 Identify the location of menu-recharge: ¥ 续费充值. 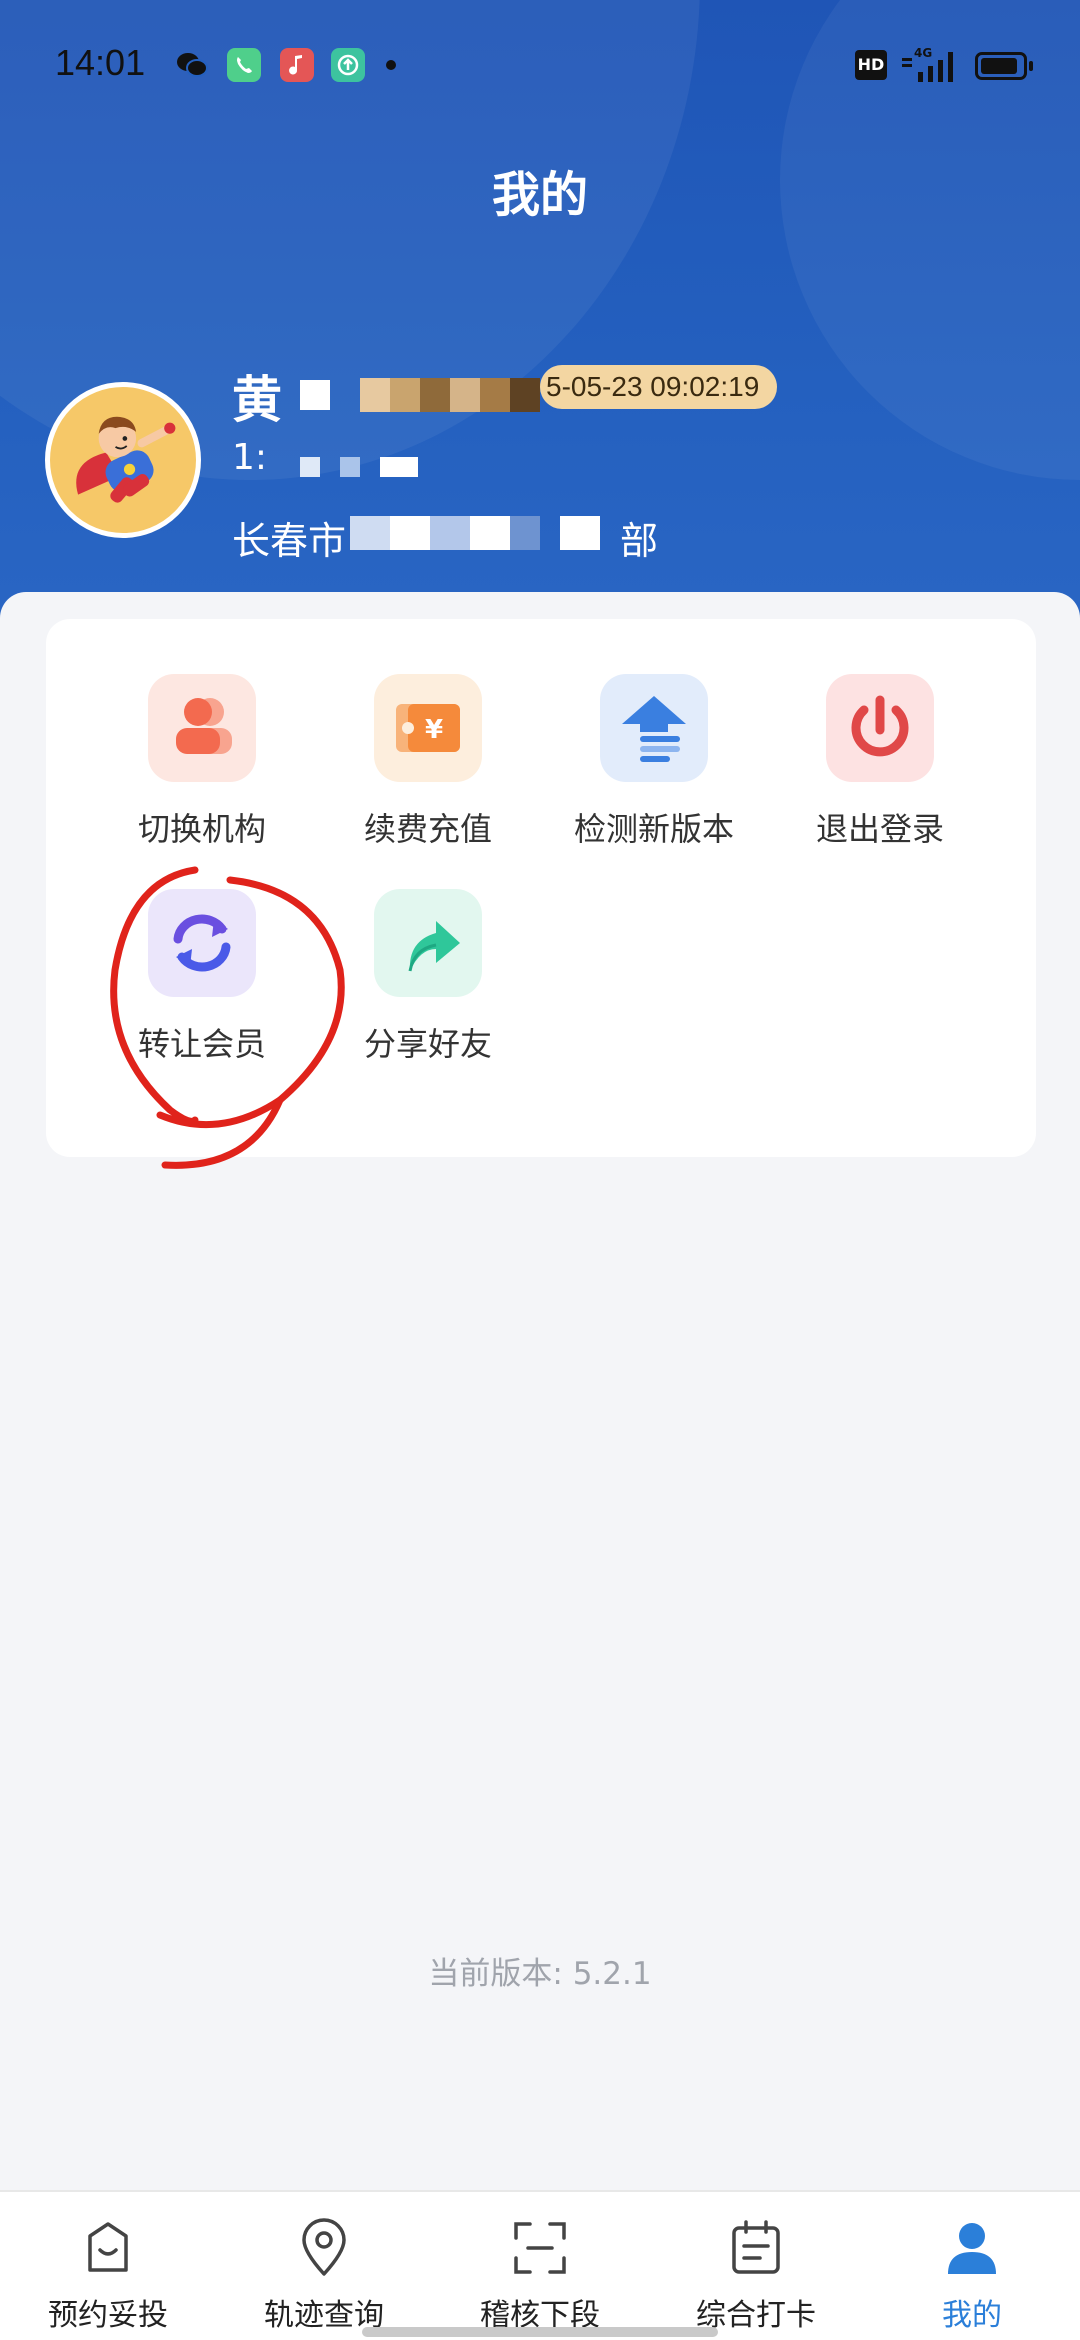
(428, 774).